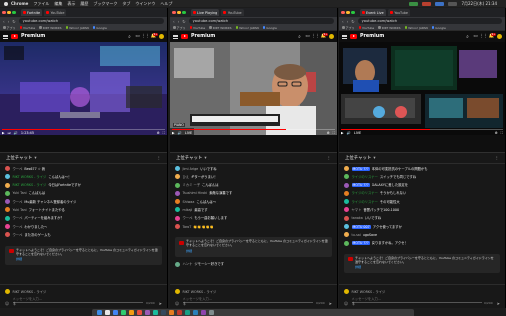  I want to click on close-window-button, so click(4, 12).